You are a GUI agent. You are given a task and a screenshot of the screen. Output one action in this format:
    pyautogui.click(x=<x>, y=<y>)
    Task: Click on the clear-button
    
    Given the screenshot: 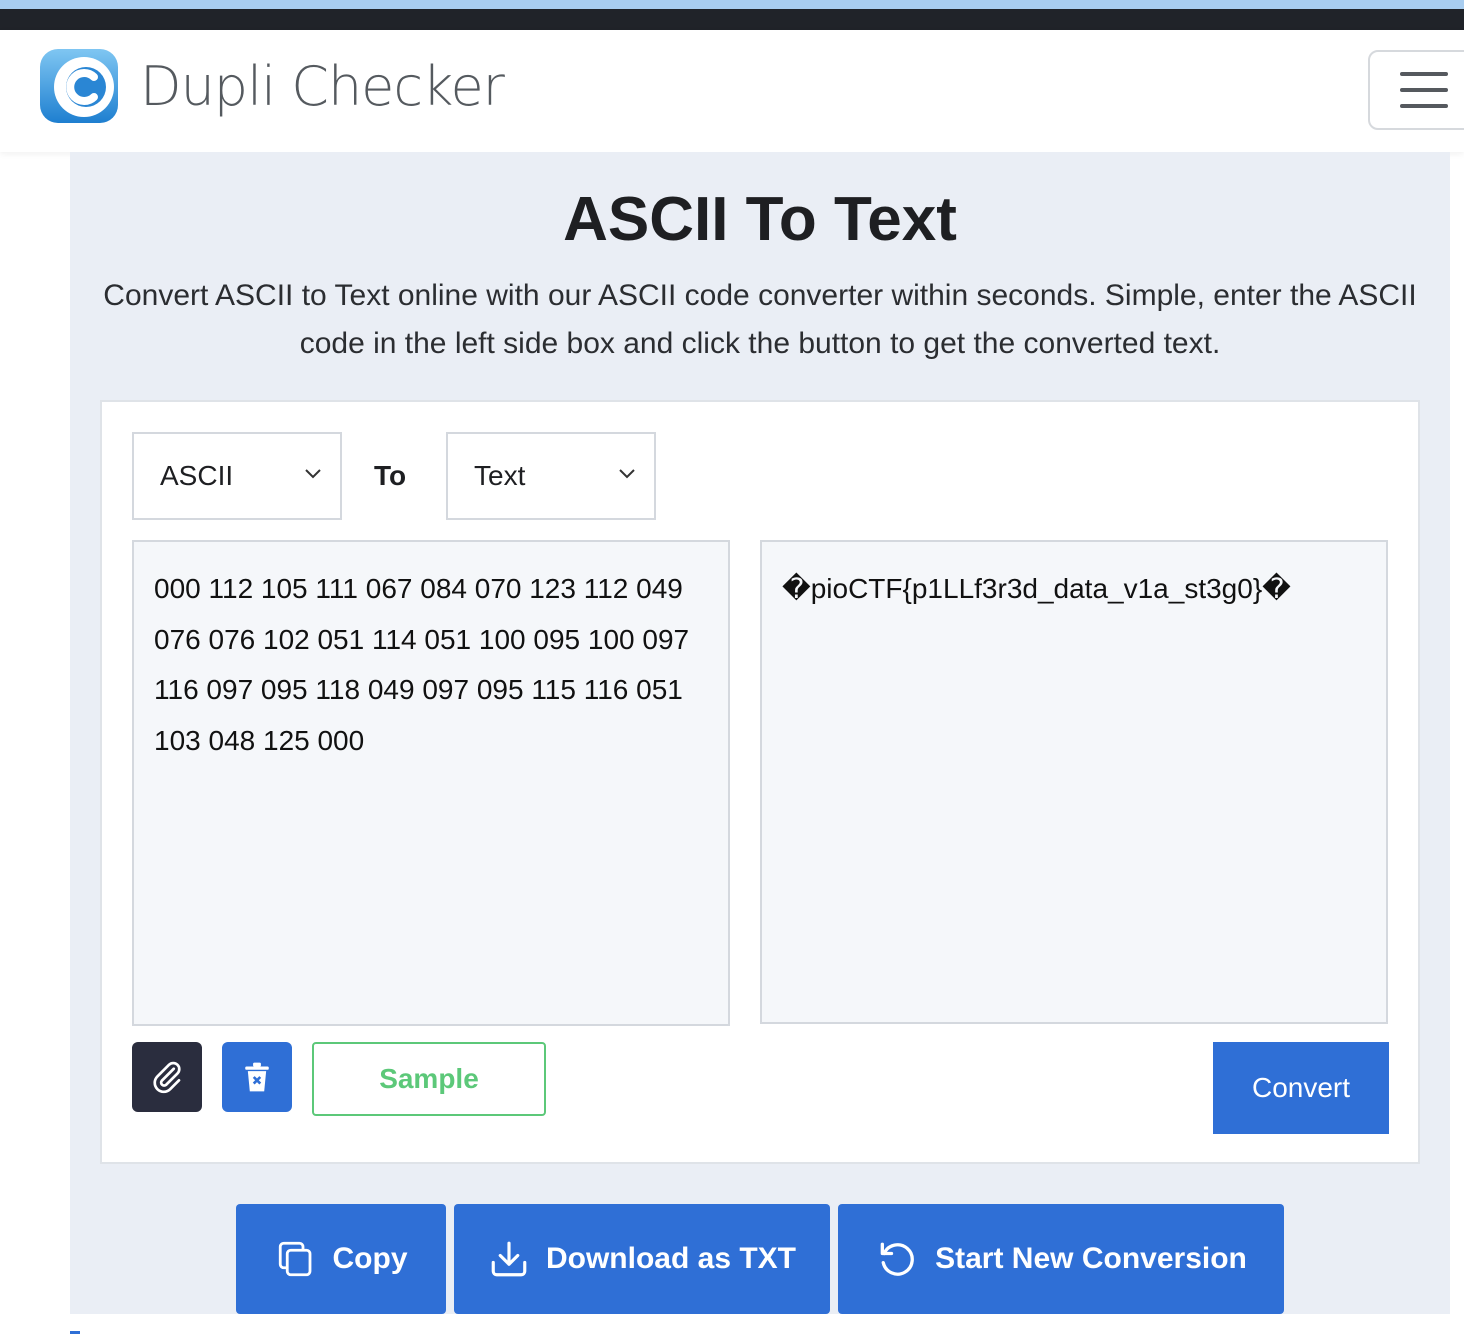 What is the action you would take?
    pyautogui.click(x=257, y=1077)
    